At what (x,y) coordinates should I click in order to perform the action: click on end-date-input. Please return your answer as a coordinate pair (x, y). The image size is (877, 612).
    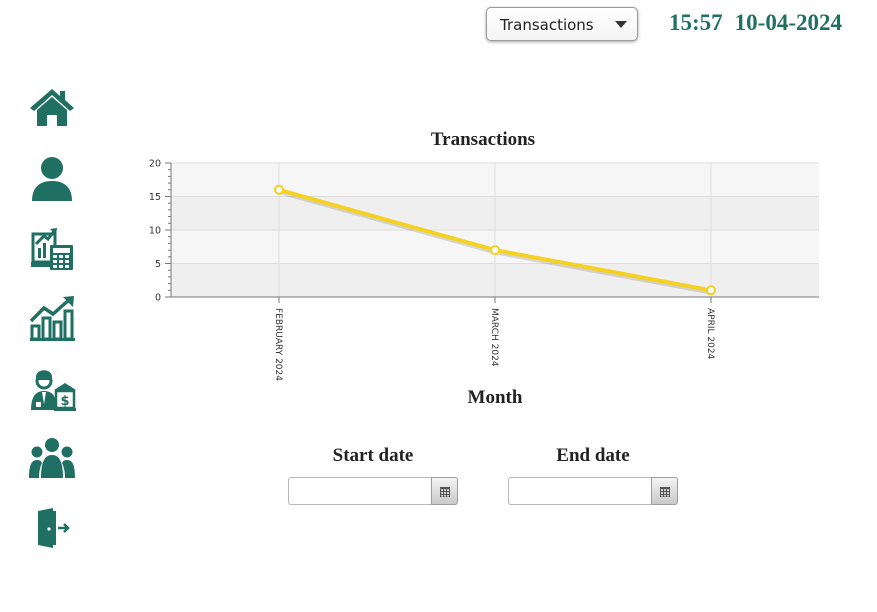
    Looking at the image, I should click on (579, 491).